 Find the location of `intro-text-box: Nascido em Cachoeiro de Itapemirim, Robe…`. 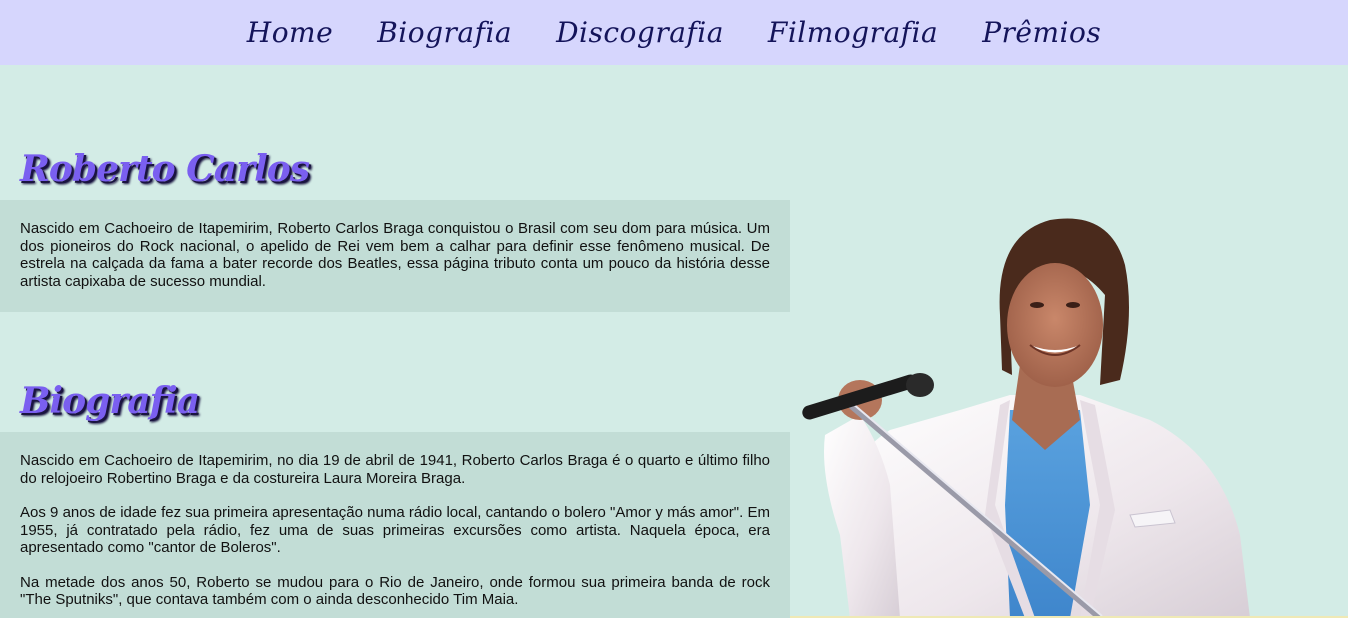

intro-text-box: Nascido em Cachoeiro de Itapemirim, Robe… is located at coordinates (395, 256).